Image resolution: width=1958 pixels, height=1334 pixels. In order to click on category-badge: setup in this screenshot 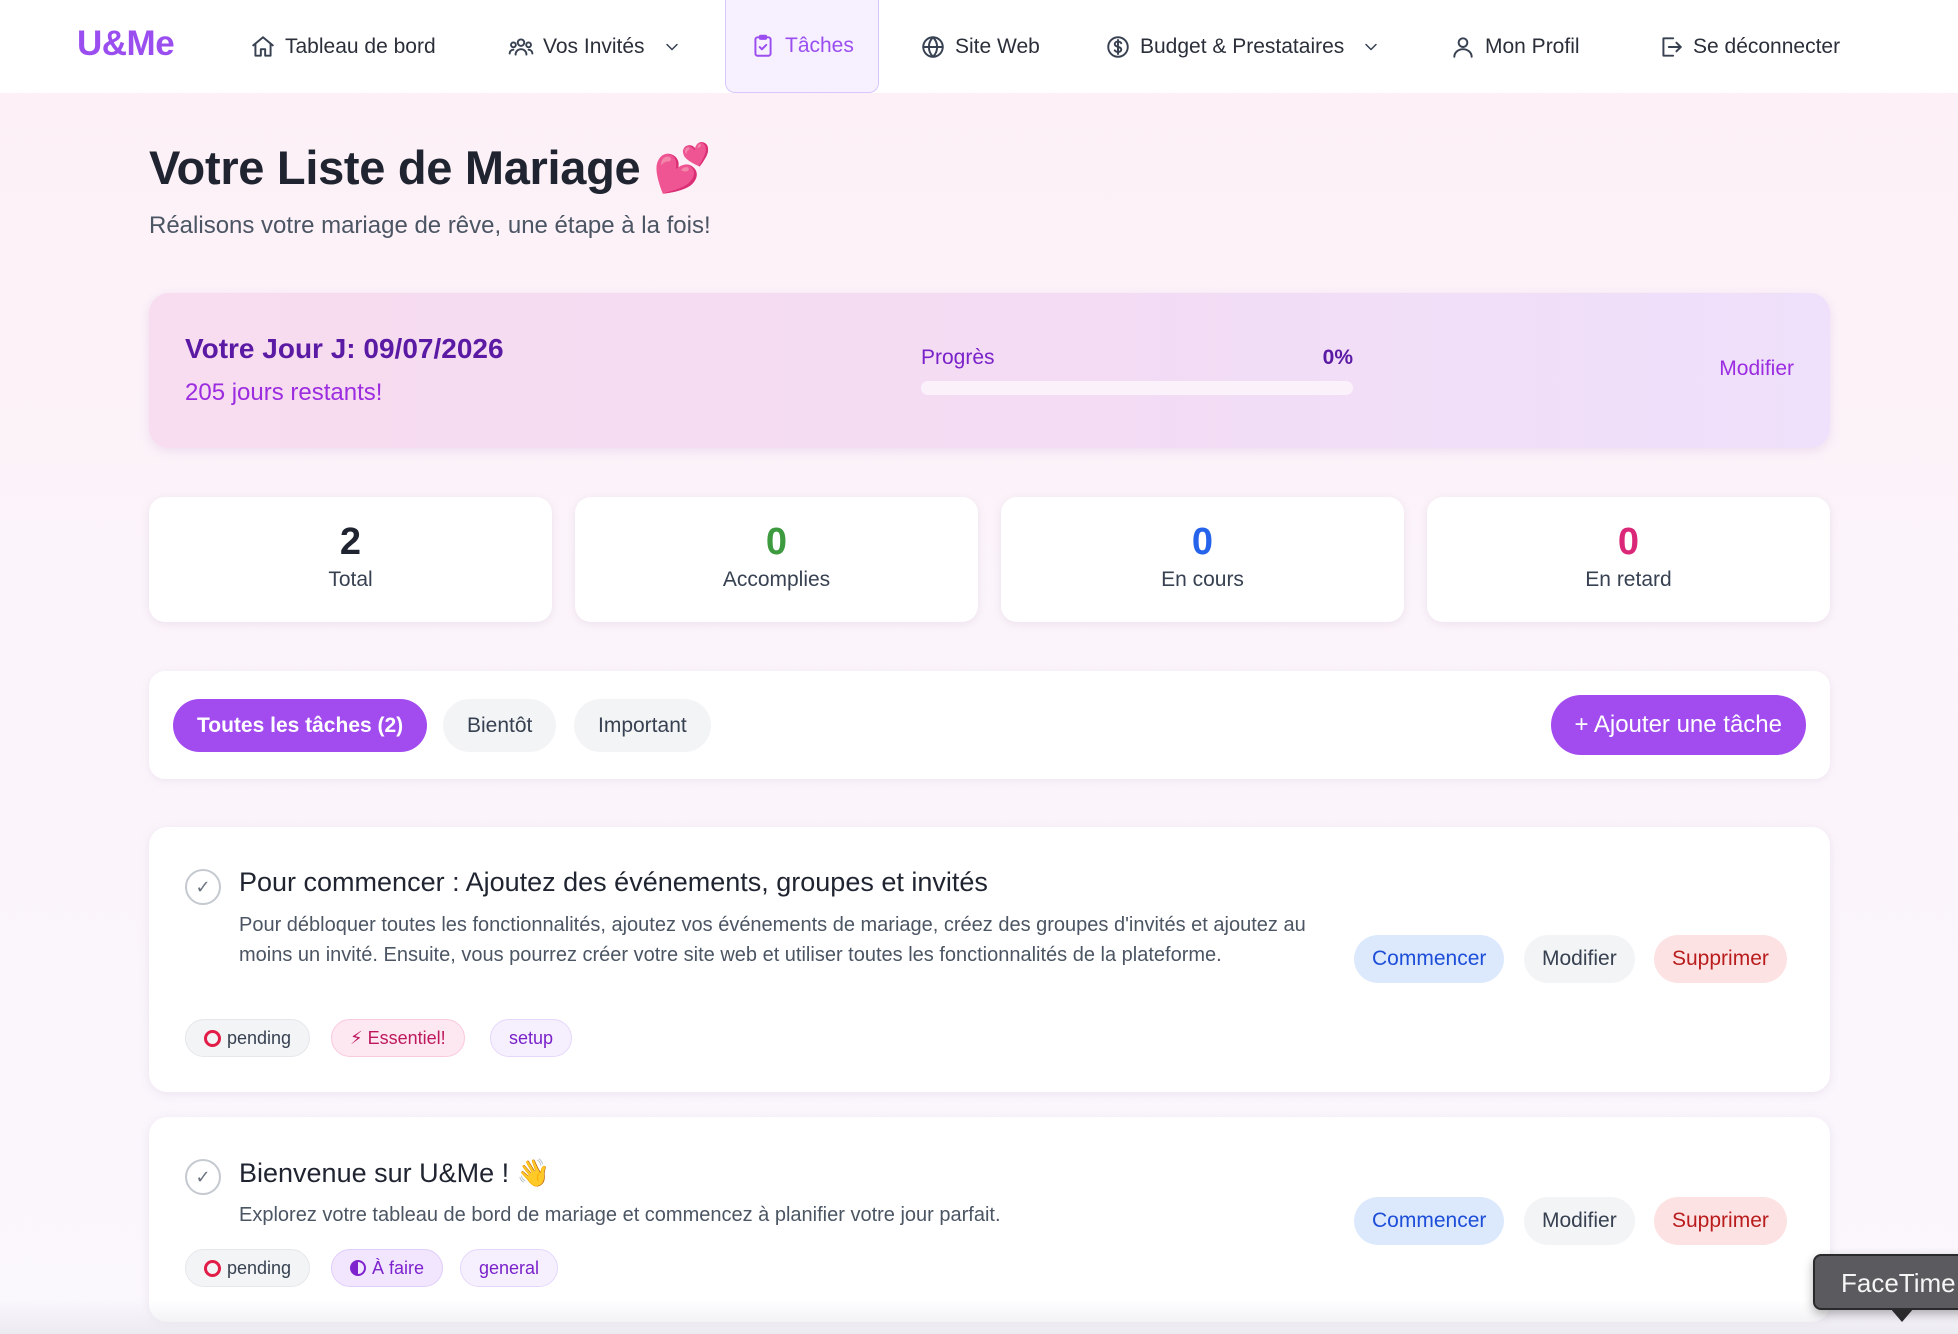, I will do `click(531, 1038)`.